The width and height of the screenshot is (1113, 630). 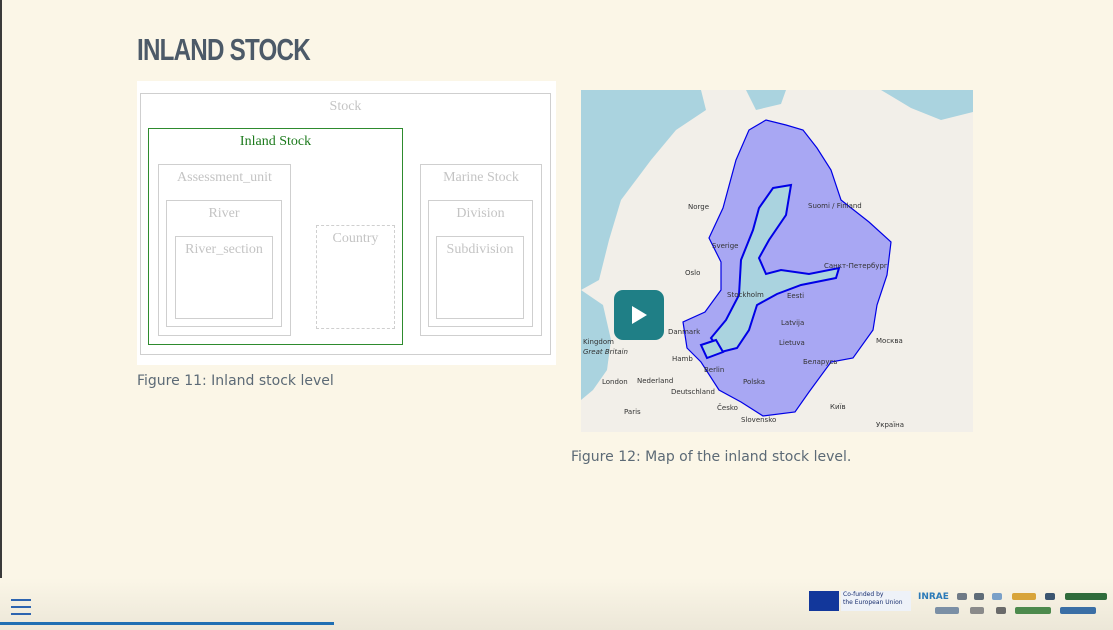 What do you see at coordinates (480, 213) in the screenshot?
I see `division-label: Division` at bounding box center [480, 213].